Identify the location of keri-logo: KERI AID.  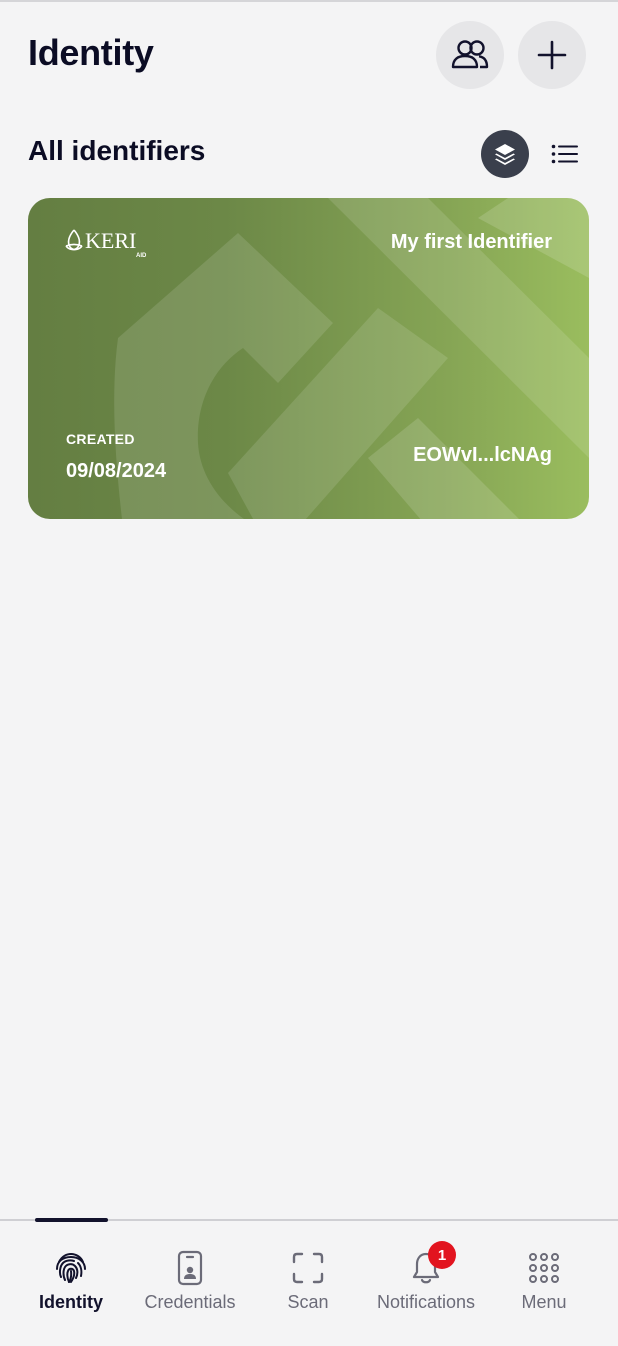
(109, 246).